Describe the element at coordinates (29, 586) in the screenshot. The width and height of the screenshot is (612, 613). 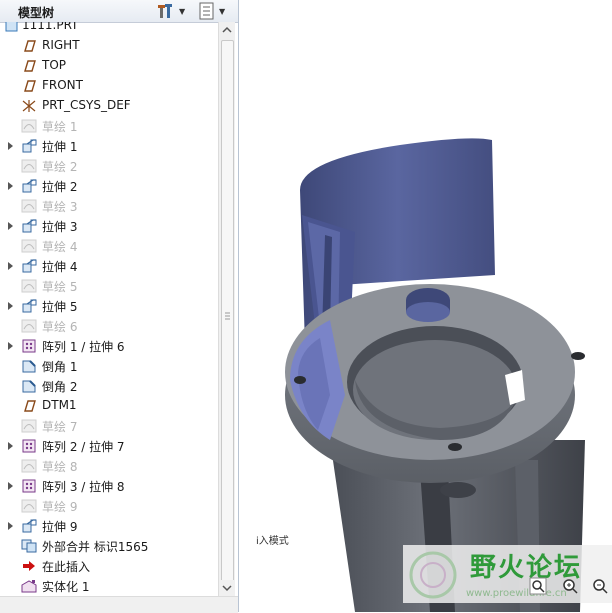
I see `solidify-icon` at that location.